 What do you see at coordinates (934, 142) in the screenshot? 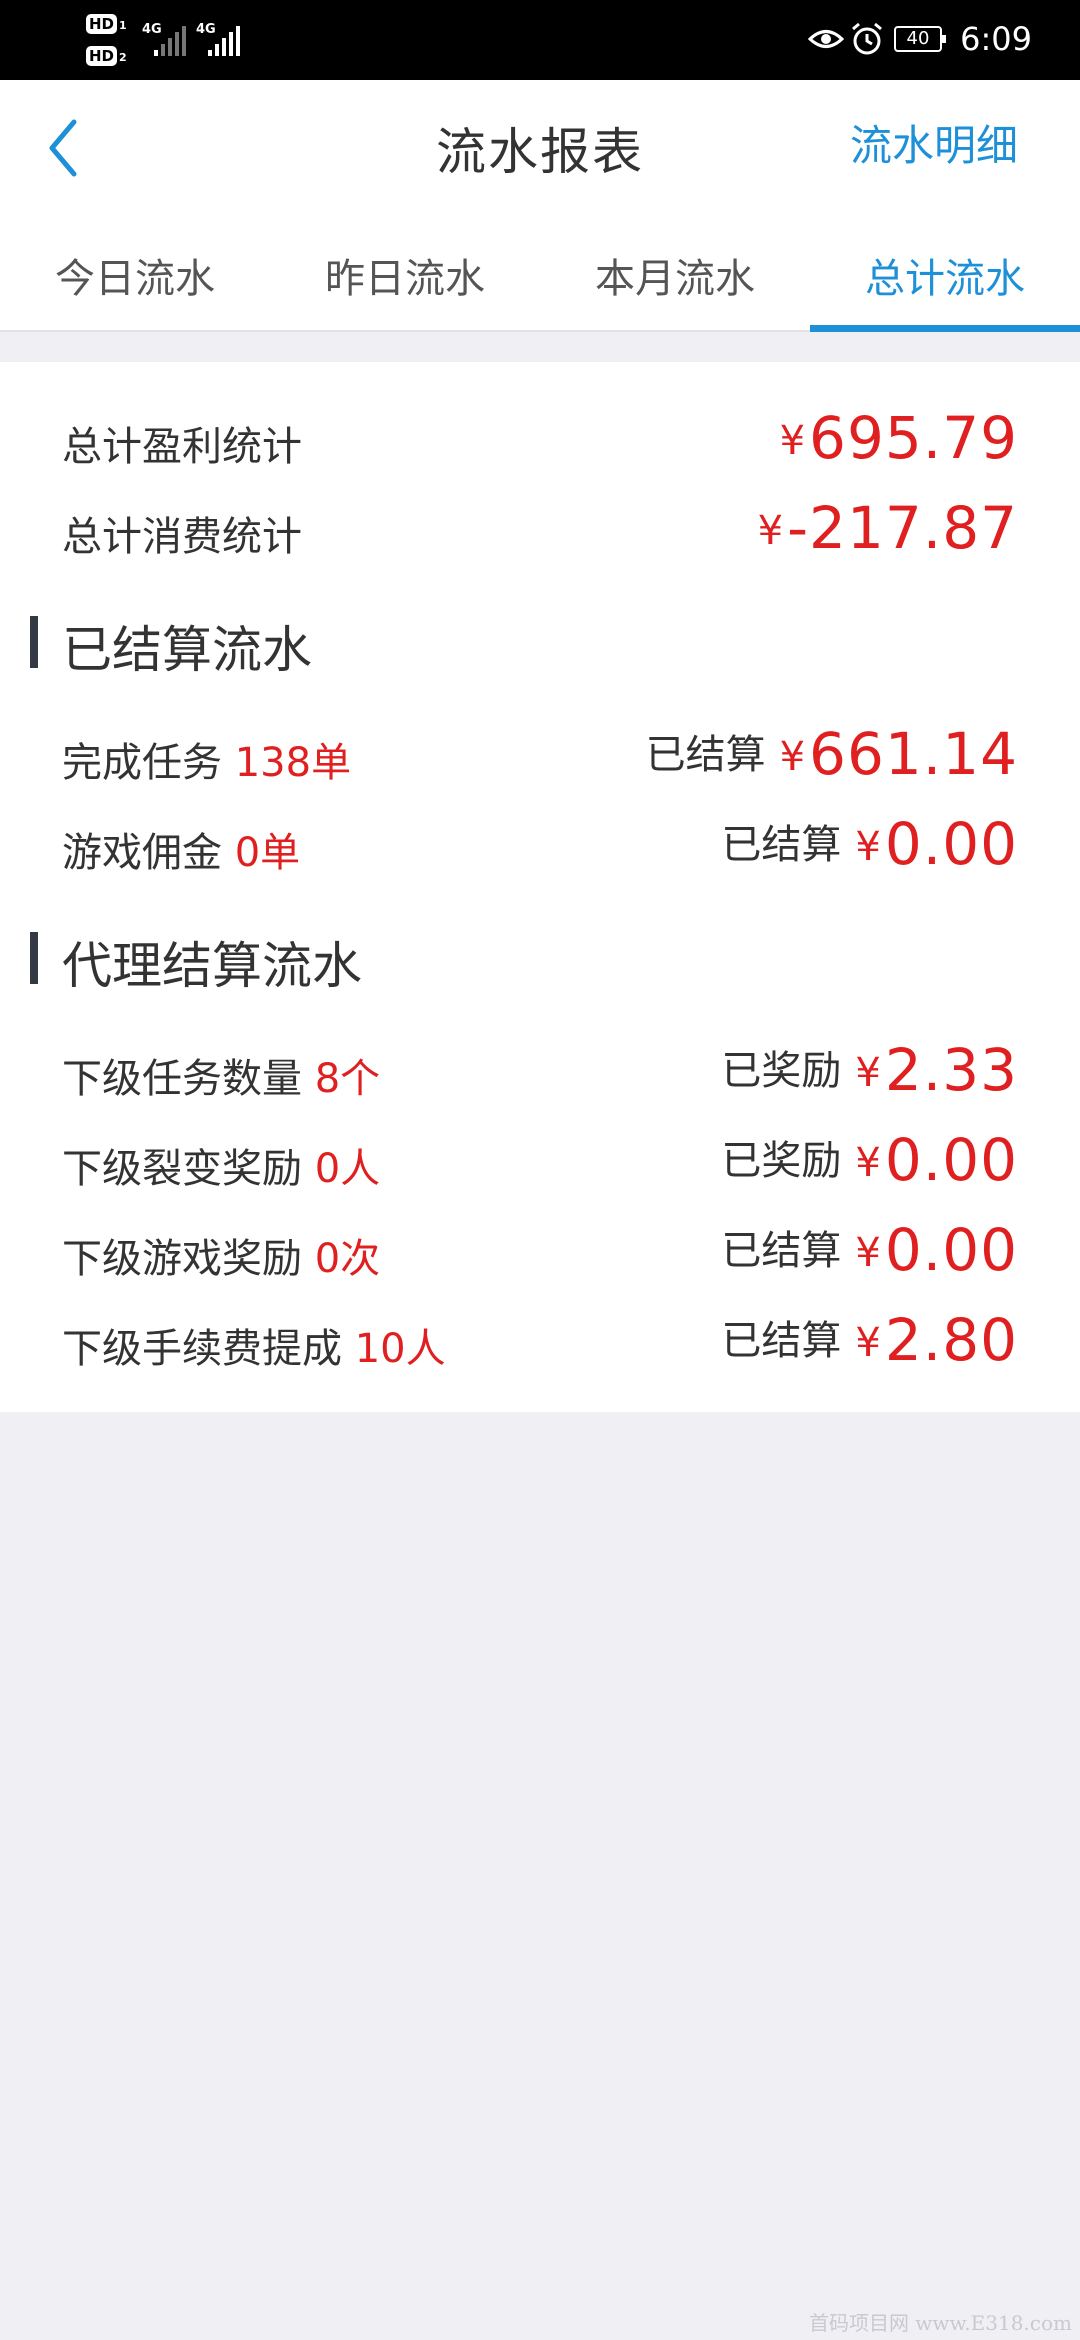
I see `detail-link: 流水明细` at bounding box center [934, 142].